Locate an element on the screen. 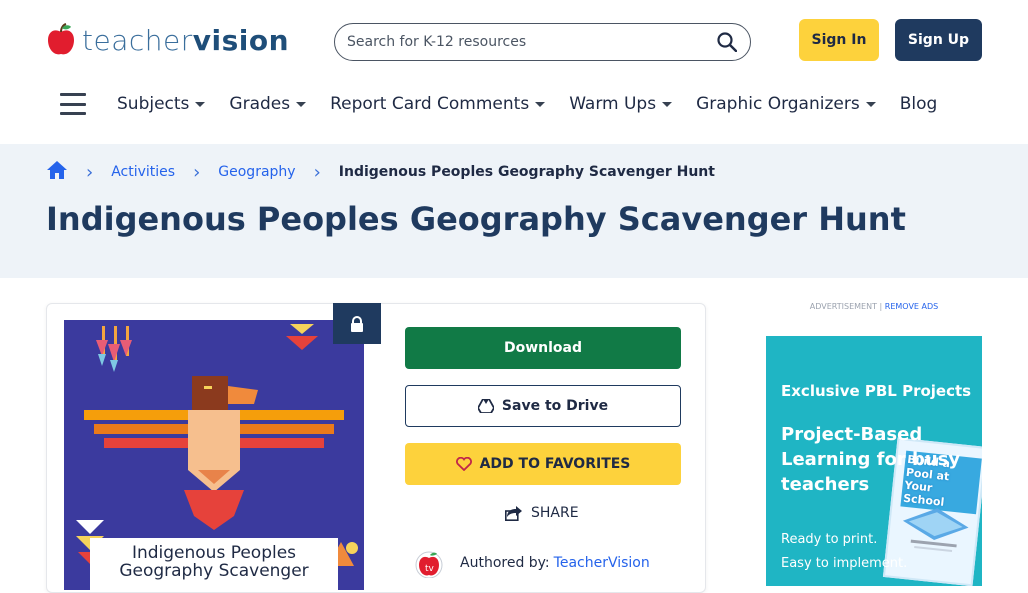 This screenshot has height=593, width=1028. remove-ads-link: REMOVE ADS is located at coordinates (911, 306).